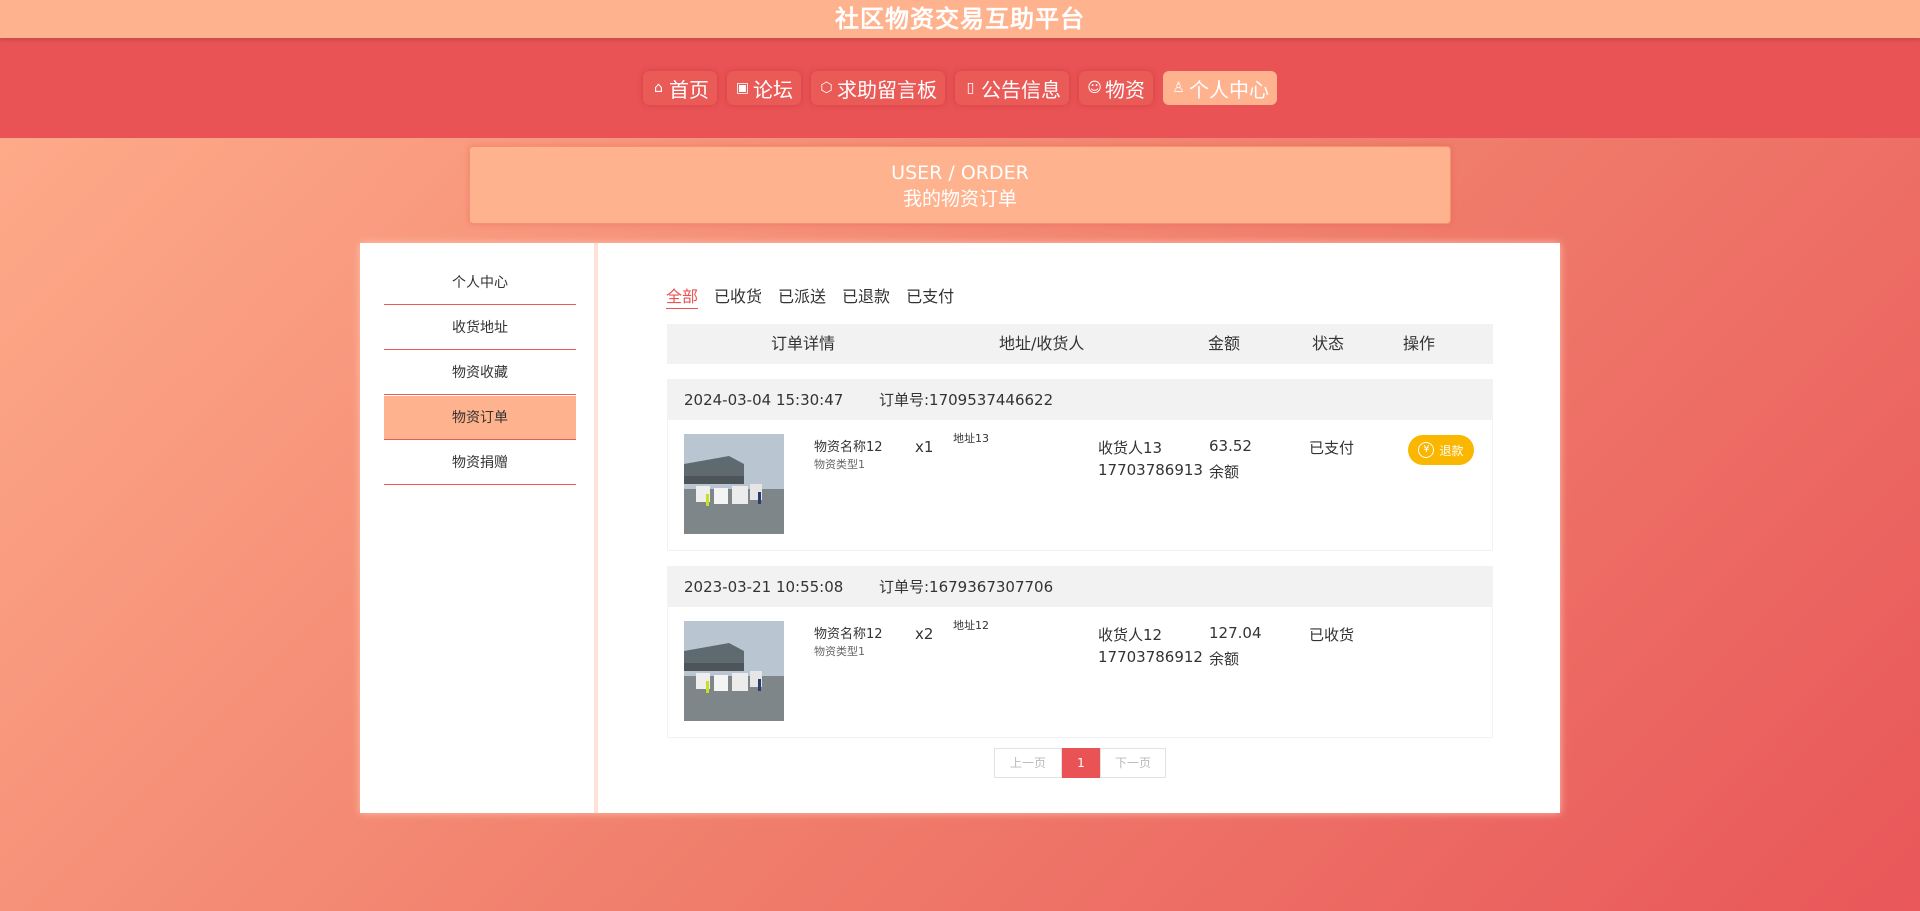 The width and height of the screenshot is (1920, 911). I want to click on user-icon: ♙, so click(1178, 88).